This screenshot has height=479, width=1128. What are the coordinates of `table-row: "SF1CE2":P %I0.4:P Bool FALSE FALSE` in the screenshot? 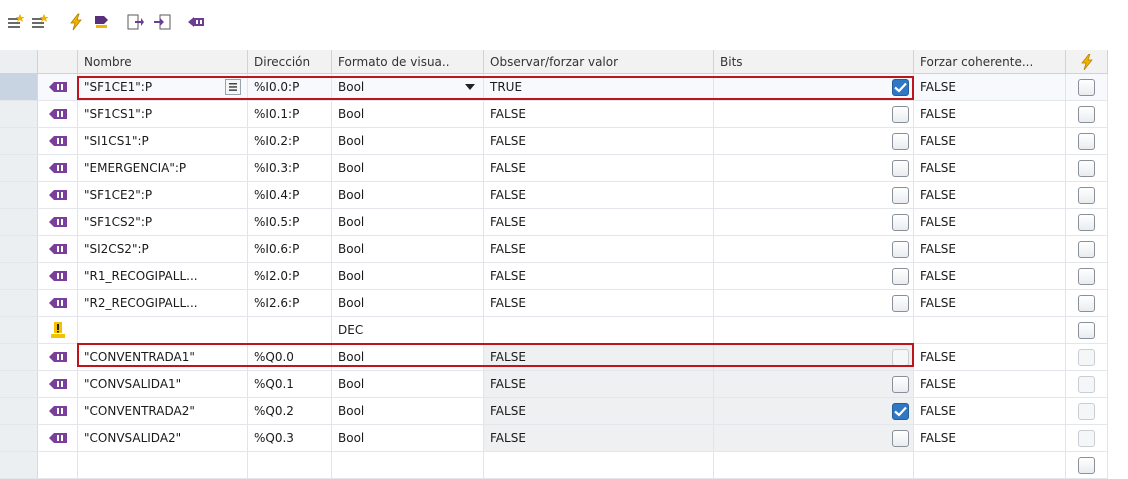 It's located at (554, 195).